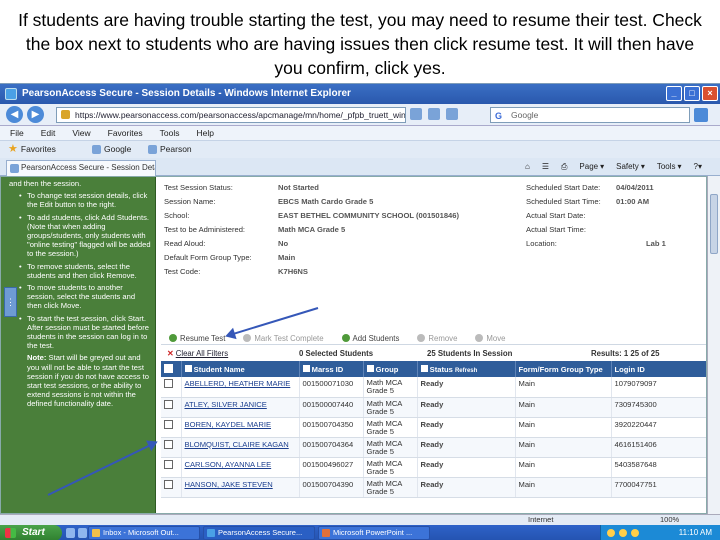 The width and height of the screenshot is (720, 540). What do you see at coordinates (669, 520) in the screenshot?
I see `zoom-level: 100%` at bounding box center [669, 520].